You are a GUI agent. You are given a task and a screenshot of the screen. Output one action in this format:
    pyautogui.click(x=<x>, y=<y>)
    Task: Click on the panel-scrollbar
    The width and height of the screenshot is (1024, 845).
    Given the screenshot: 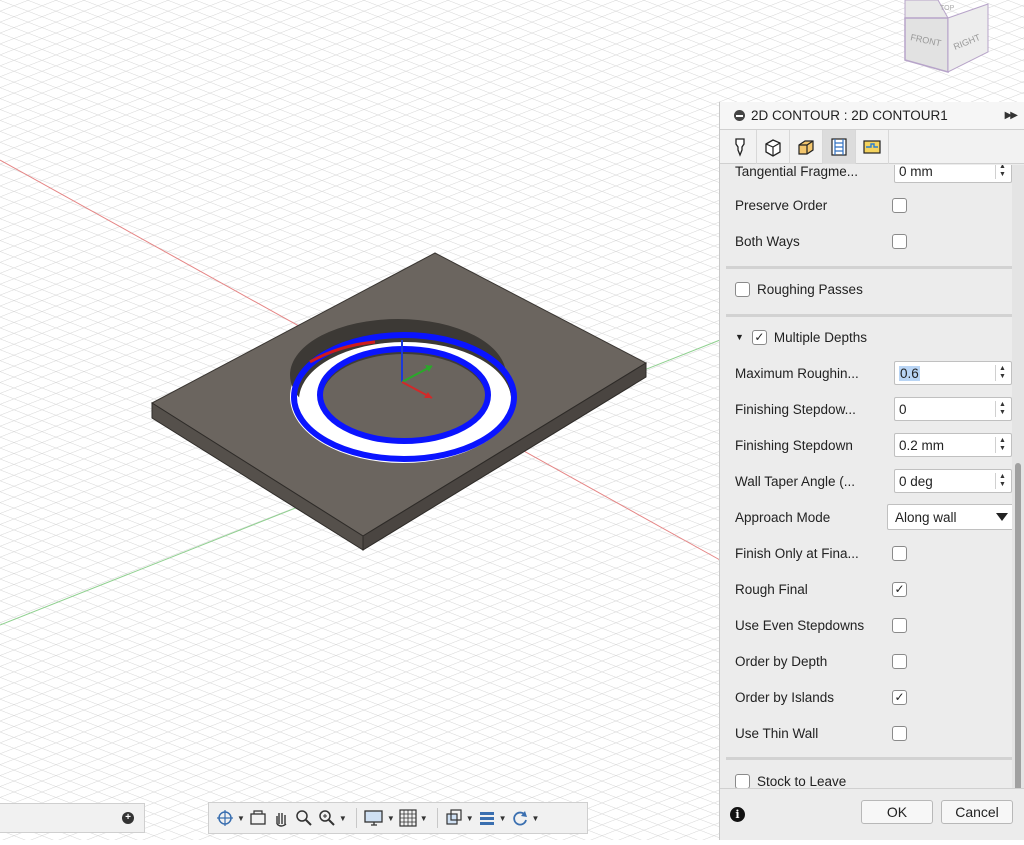 What is the action you would take?
    pyautogui.click(x=1018, y=481)
    